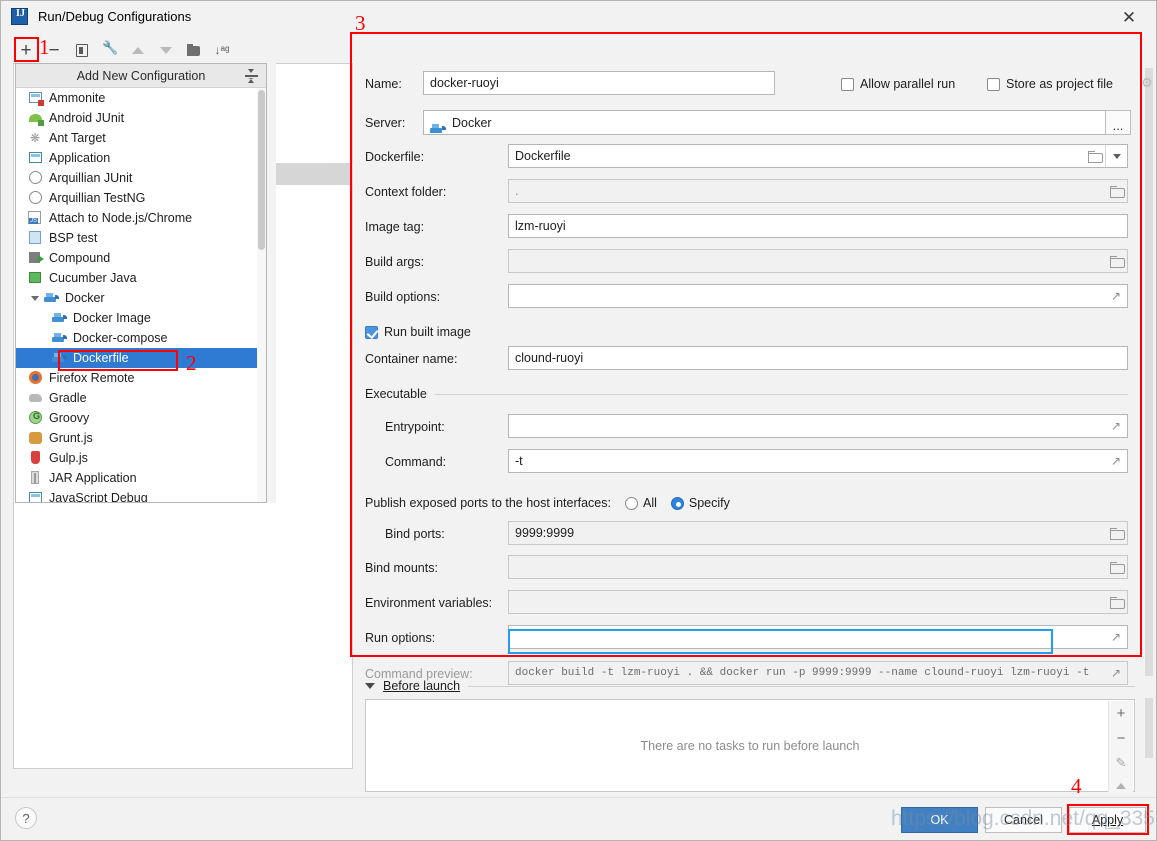 This screenshot has height=841, width=1157. I want to click on configuration-type-item: JAR Application, so click(141, 478).